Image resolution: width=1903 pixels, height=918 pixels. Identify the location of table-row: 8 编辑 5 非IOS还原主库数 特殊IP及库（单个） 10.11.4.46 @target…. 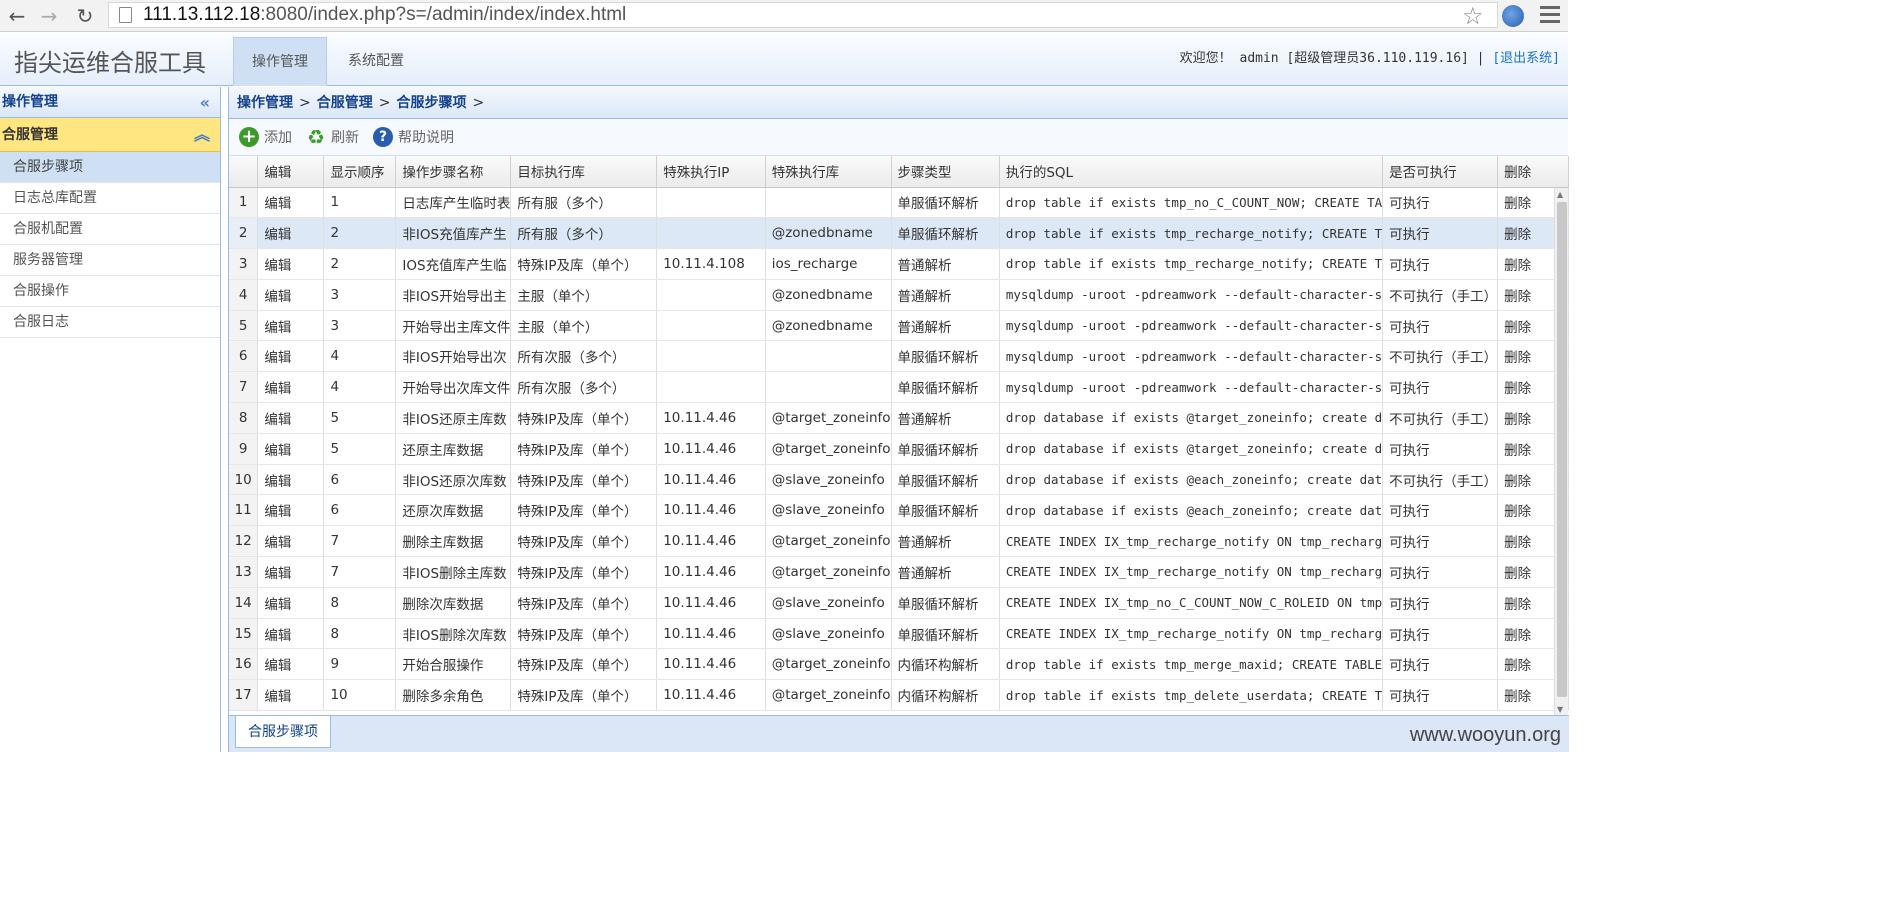
(899, 418).